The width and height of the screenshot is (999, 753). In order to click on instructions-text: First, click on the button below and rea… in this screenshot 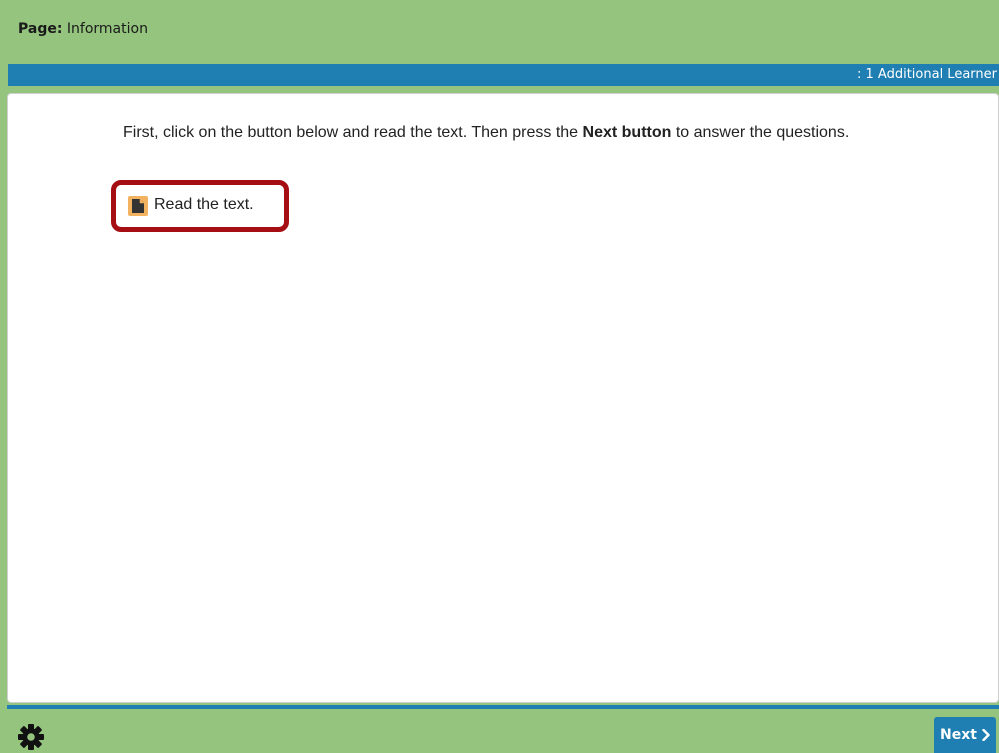, I will do `click(518, 133)`.